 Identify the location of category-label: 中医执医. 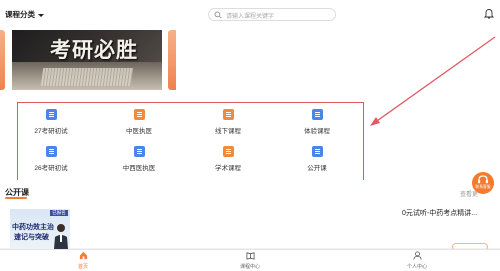
(139, 131).